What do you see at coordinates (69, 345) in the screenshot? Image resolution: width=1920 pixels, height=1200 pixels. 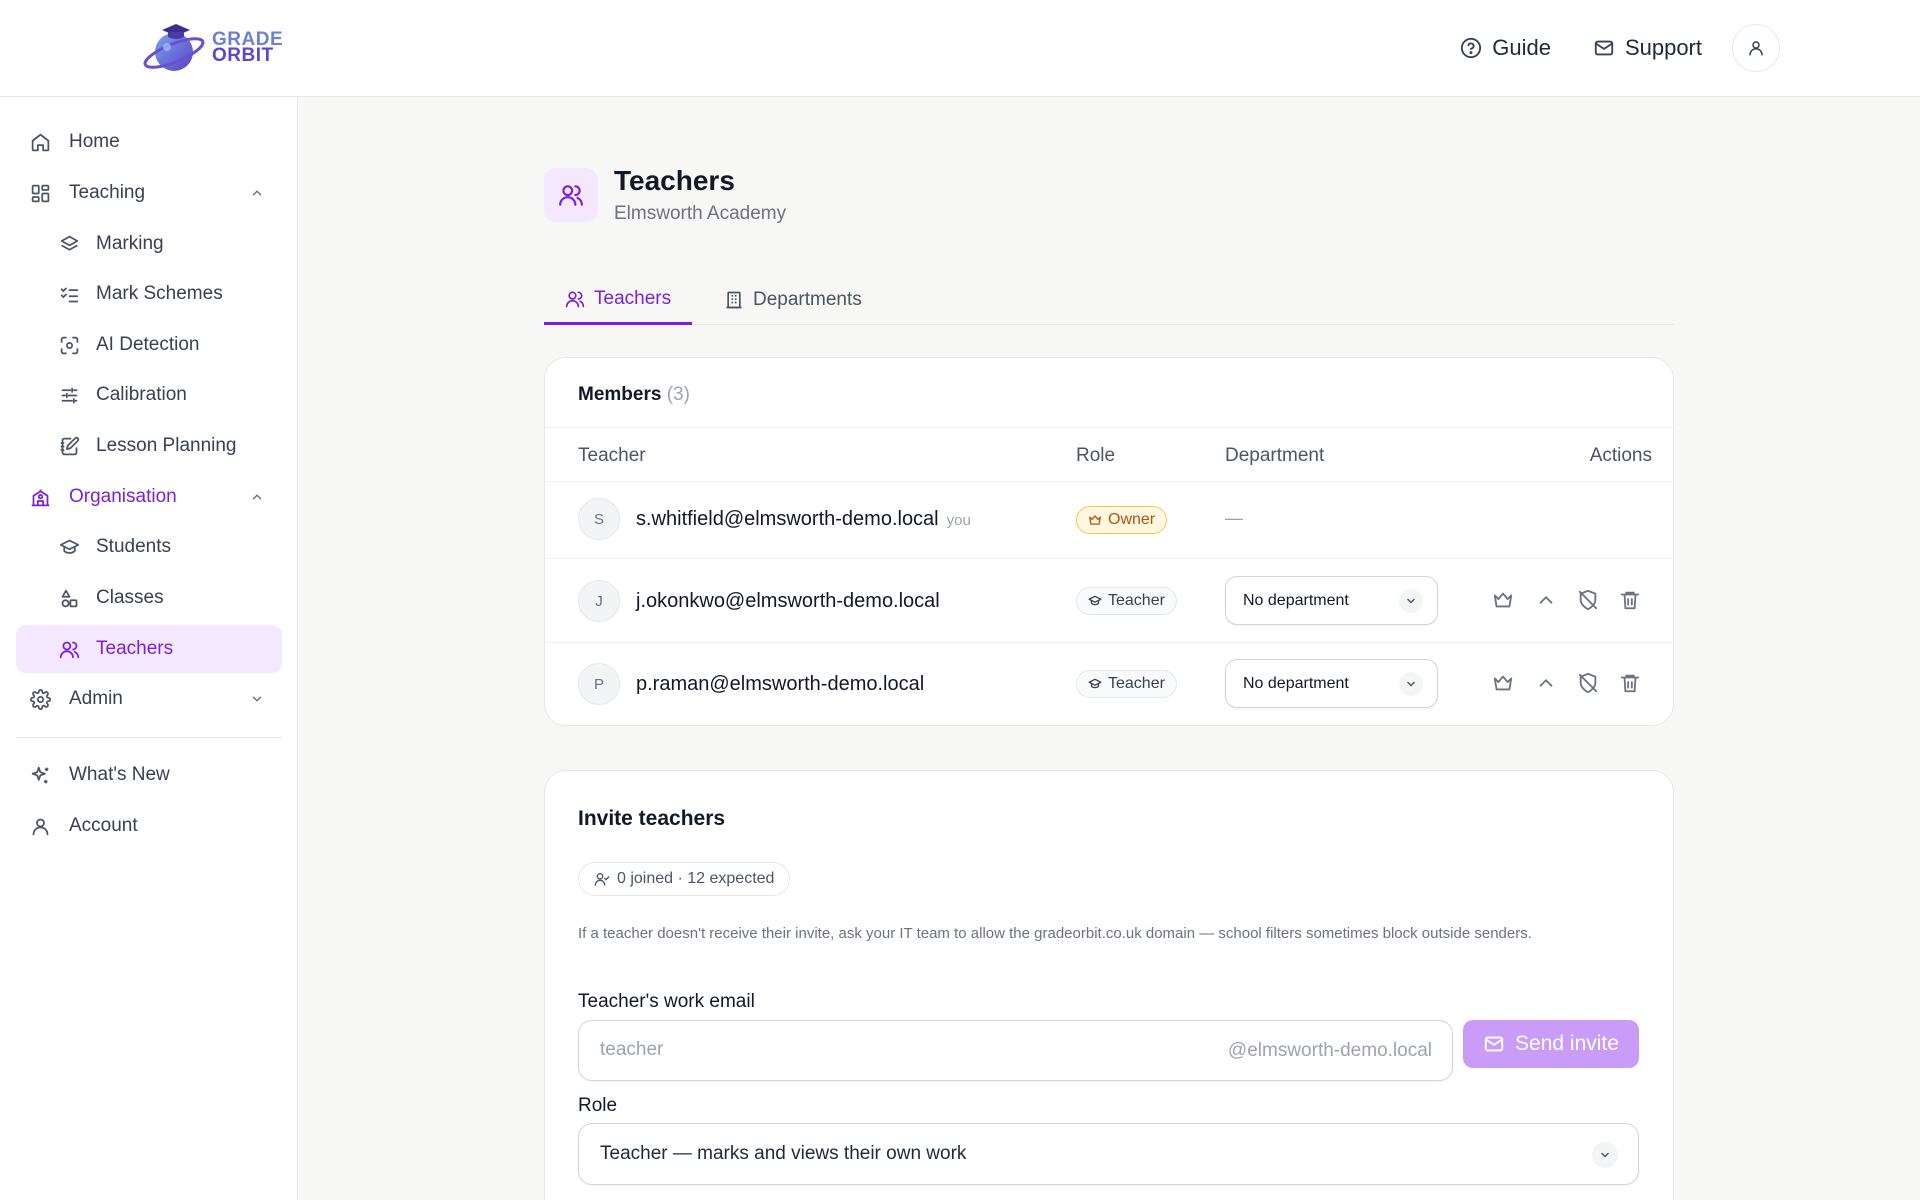 I see `scan-icon` at bounding box center [69, 345].